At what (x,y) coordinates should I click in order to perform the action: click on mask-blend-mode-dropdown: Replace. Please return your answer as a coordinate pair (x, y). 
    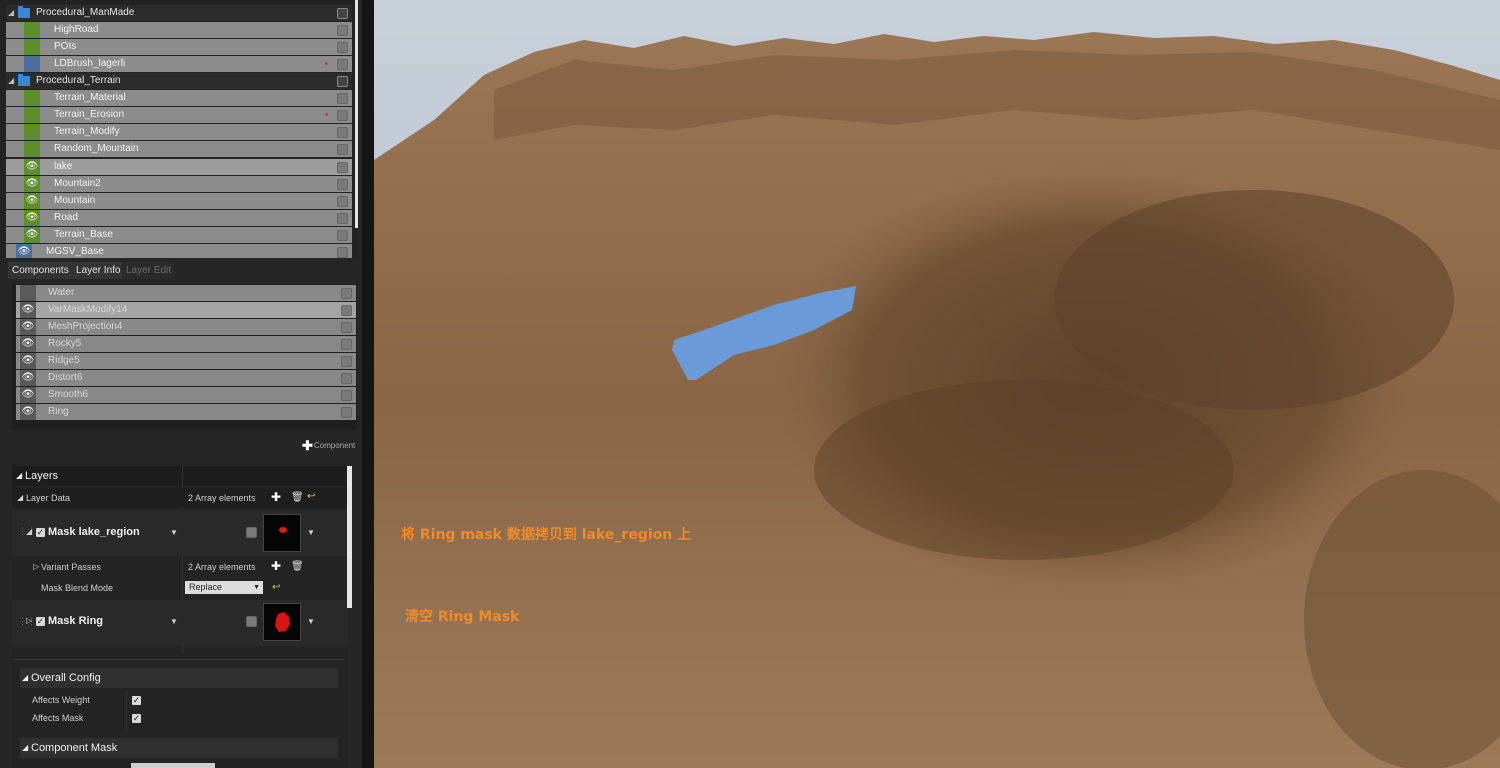
    Looking at the image, I should click on (224, 587).